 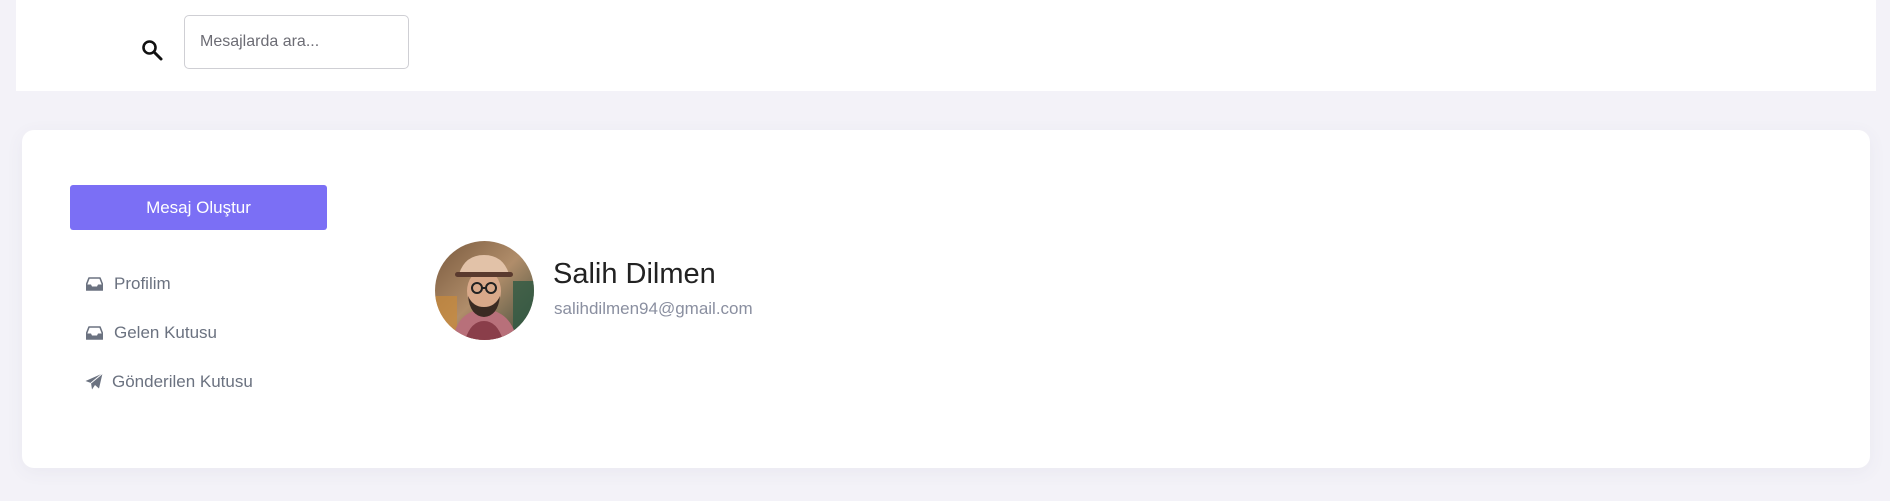 What do you see at coordinates (166, 332) in the screenshot?
I see `sidebar-item-label: Gelen Kutusu` at bounding box center [166, 332].